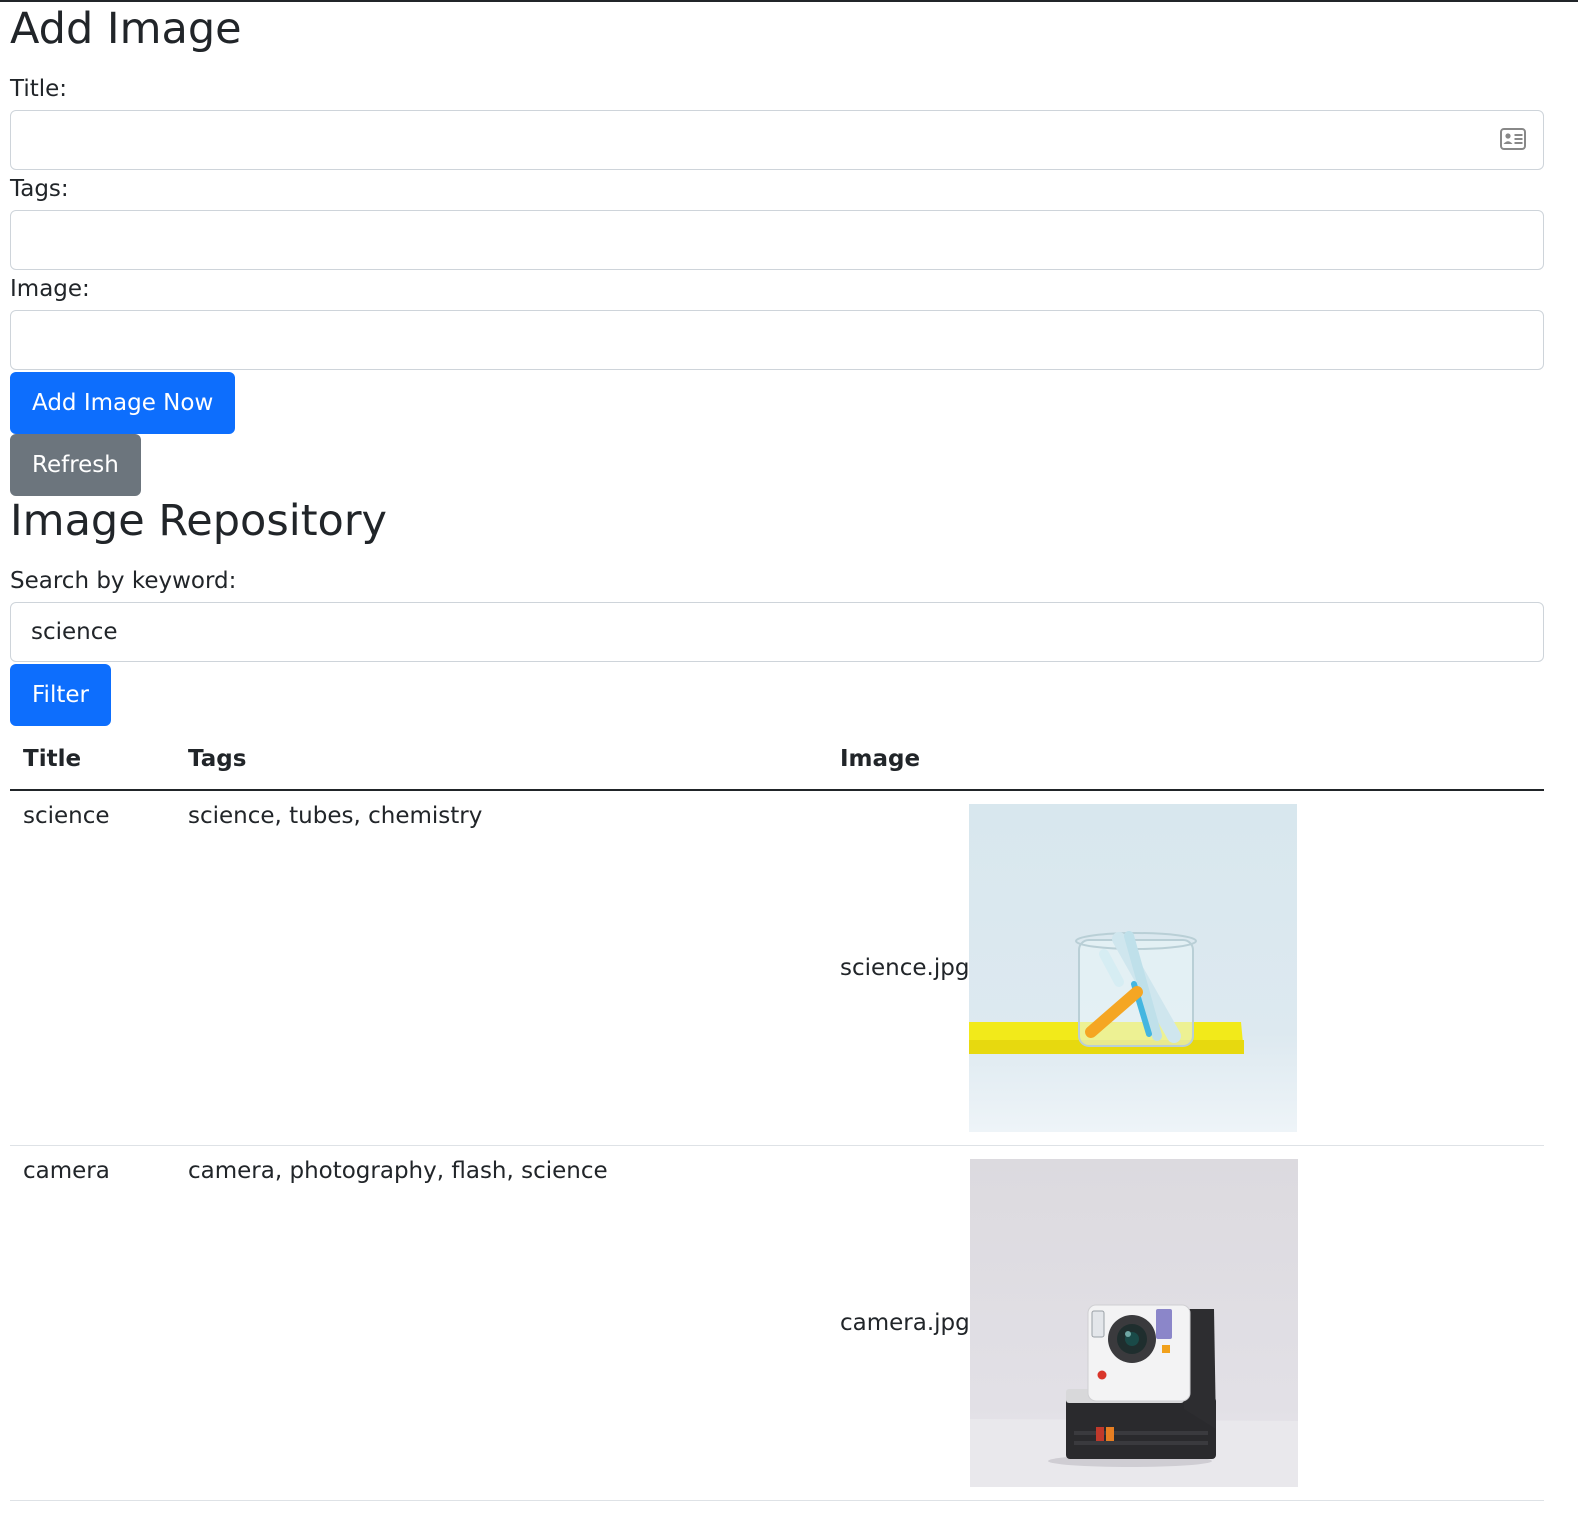 The height and width of the screenshot is (1524, 1578). I want to click on row-tags: science, tubes, chemistry, so click(501, 968).